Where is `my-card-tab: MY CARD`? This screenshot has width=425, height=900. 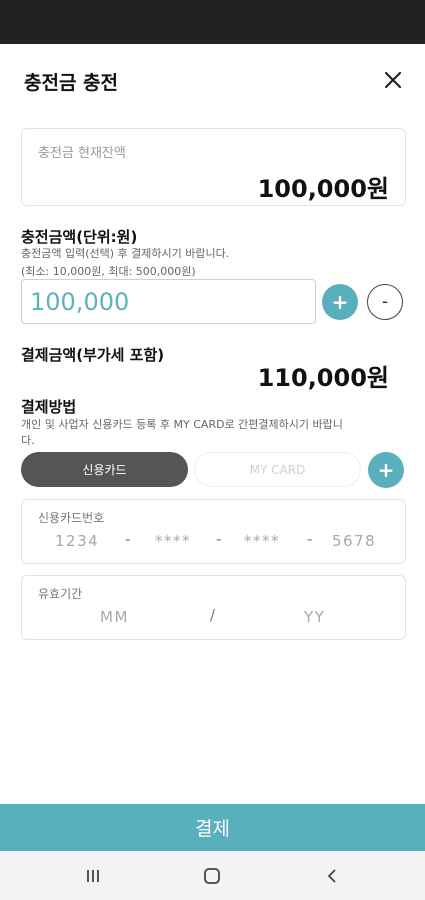 my-card-tab: MY CARD is located at coordinates (277, 469).